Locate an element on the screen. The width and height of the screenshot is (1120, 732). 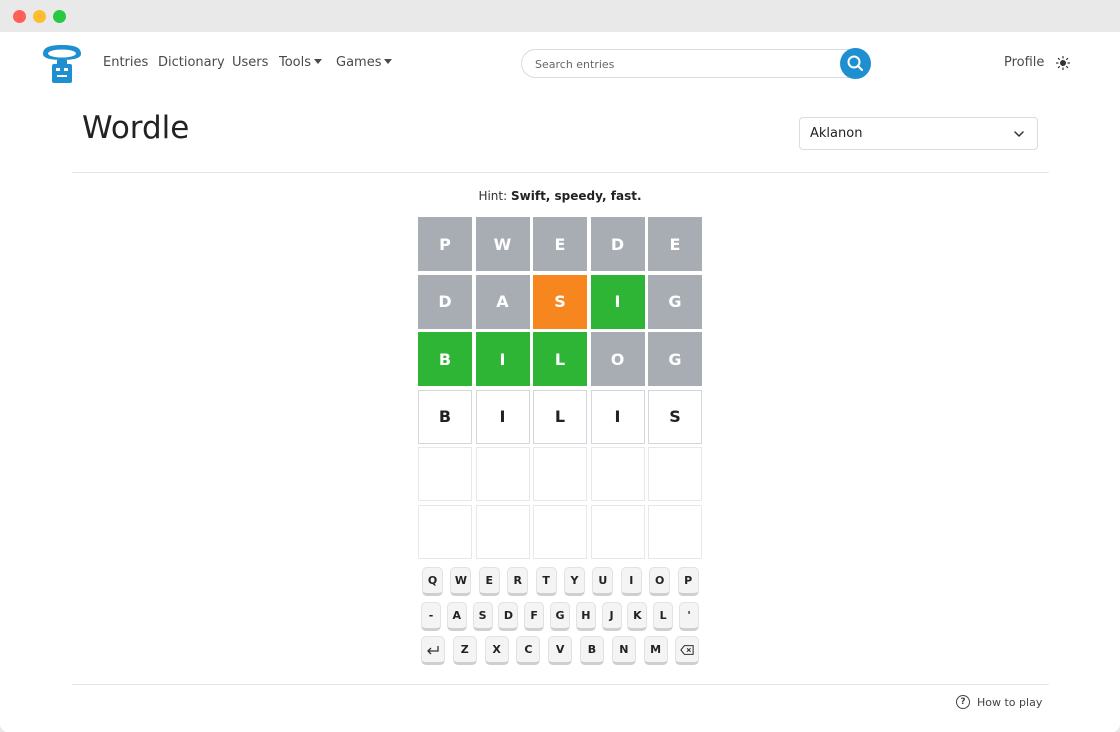
search-icon is located at coordinates (855, 63).